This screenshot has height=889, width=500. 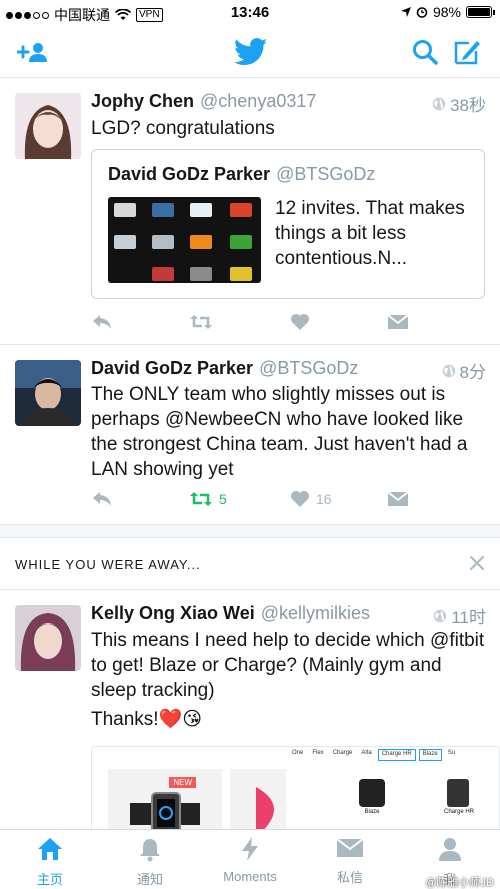 I want to click on tweet-time-label: 11时, so click(x=468, y=617).